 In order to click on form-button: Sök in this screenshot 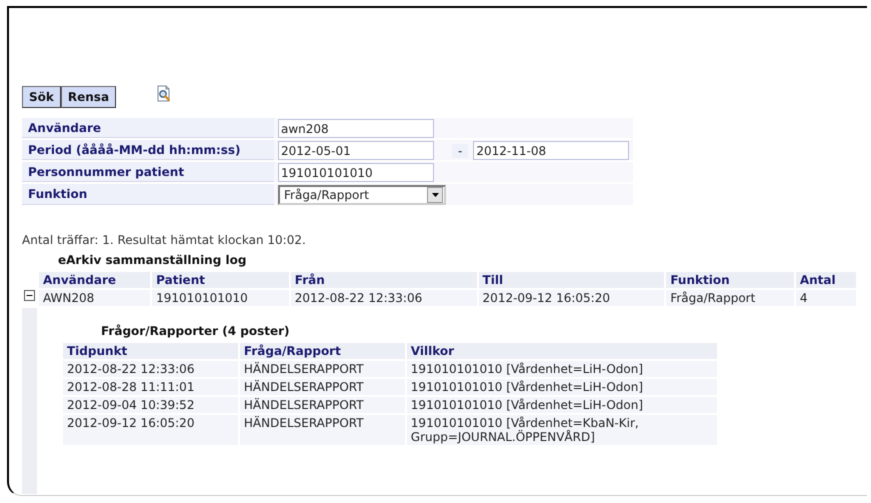, I will do `click(41, 97)`.